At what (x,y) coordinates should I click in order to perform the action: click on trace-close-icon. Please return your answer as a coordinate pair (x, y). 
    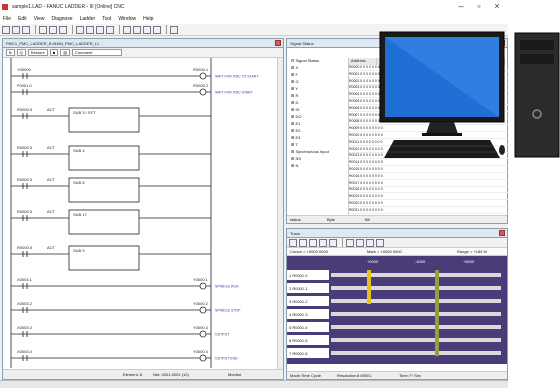
    Looking at the image, I should click on (502, 233).